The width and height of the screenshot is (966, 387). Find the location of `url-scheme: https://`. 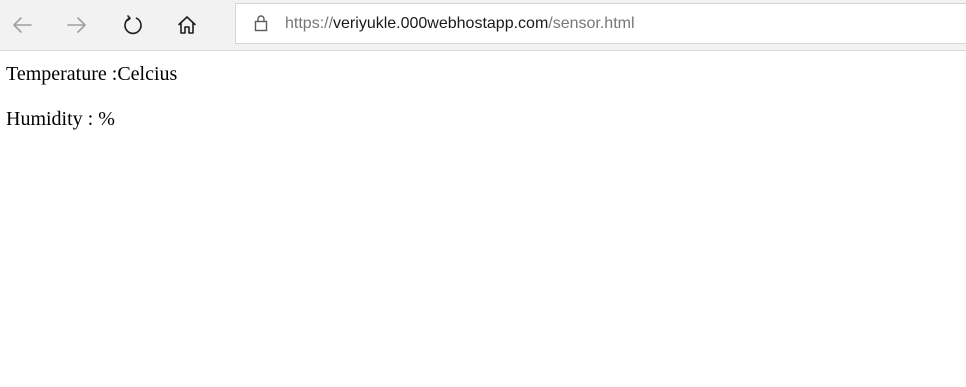

url-scheme: https:// is located at coordinates (309, 23).